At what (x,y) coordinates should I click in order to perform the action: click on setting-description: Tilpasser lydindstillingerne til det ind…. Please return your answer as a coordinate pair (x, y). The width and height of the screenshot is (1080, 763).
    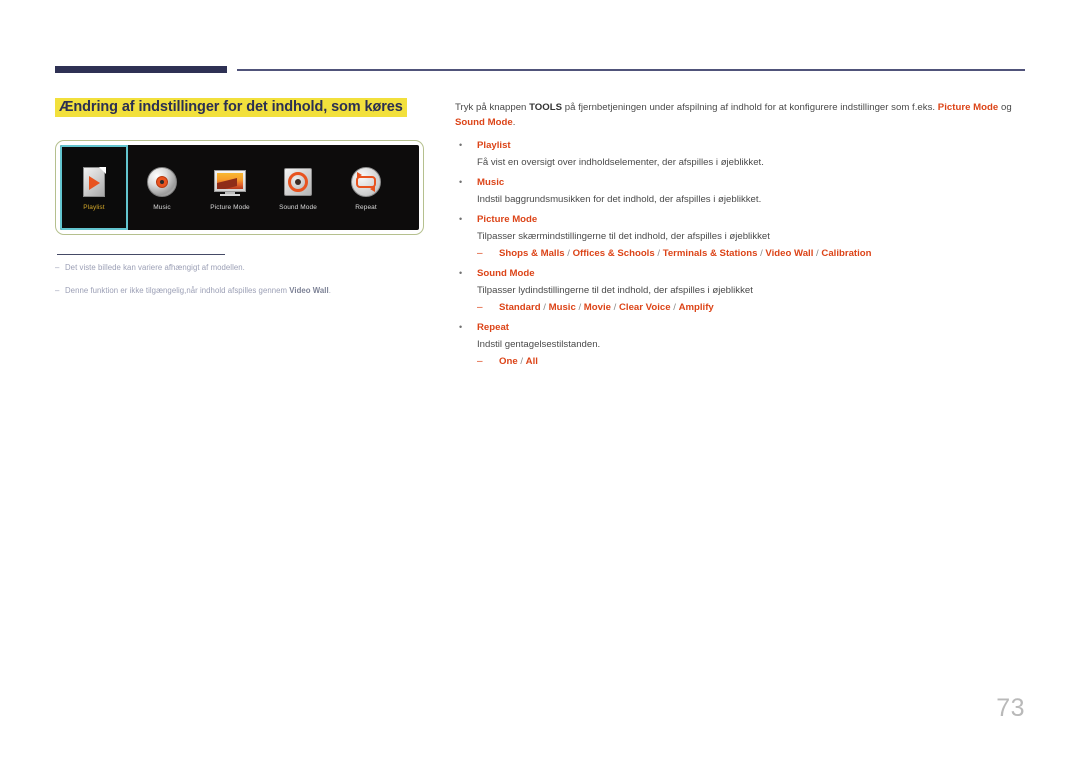
    Looking at the image, I should click on (615, 290).